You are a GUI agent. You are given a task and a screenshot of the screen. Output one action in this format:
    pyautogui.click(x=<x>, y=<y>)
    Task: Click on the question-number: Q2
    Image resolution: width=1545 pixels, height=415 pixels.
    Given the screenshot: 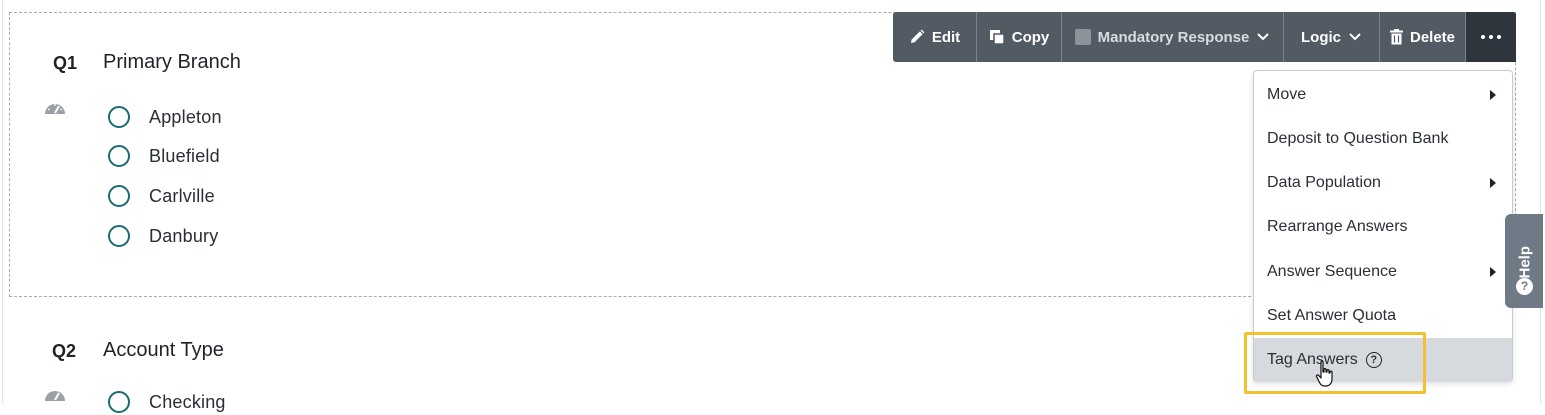 What is the action you would take?
    pyautogui.click(x=64, y=351)
    